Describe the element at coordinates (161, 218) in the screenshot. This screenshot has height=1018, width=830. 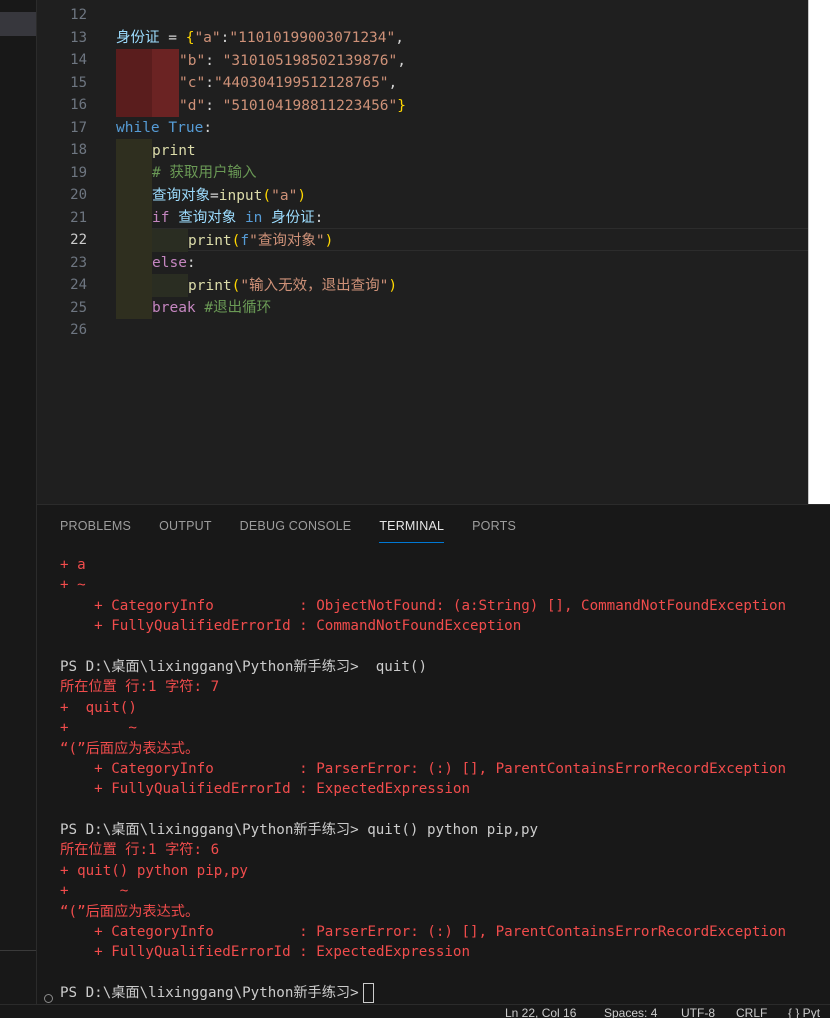
I see `code-token: if` at that location.